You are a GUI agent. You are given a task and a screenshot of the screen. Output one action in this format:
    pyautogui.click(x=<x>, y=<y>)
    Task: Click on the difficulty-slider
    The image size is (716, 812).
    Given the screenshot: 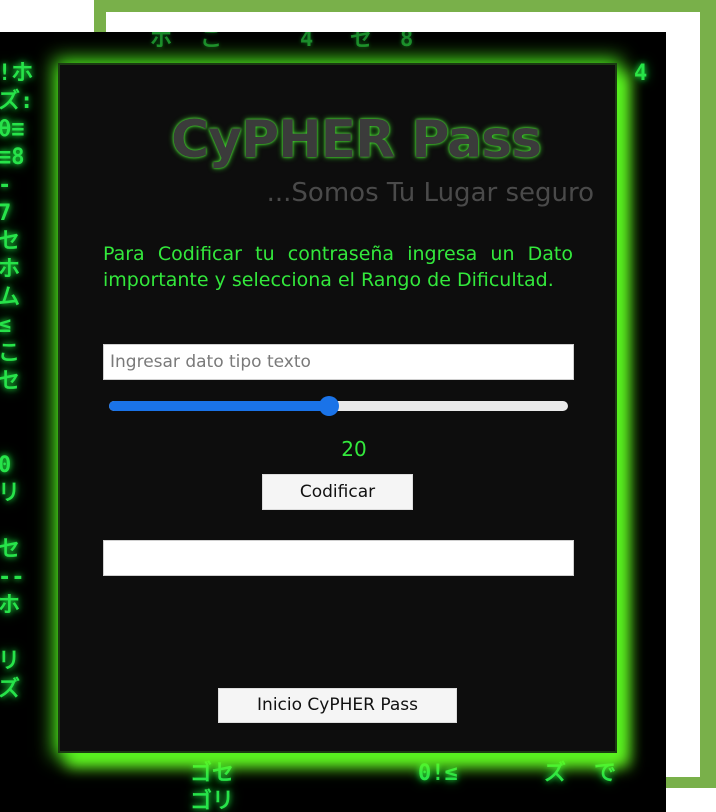 What is the action you would take?
    pyautogui.click(x=338, y=406)
    